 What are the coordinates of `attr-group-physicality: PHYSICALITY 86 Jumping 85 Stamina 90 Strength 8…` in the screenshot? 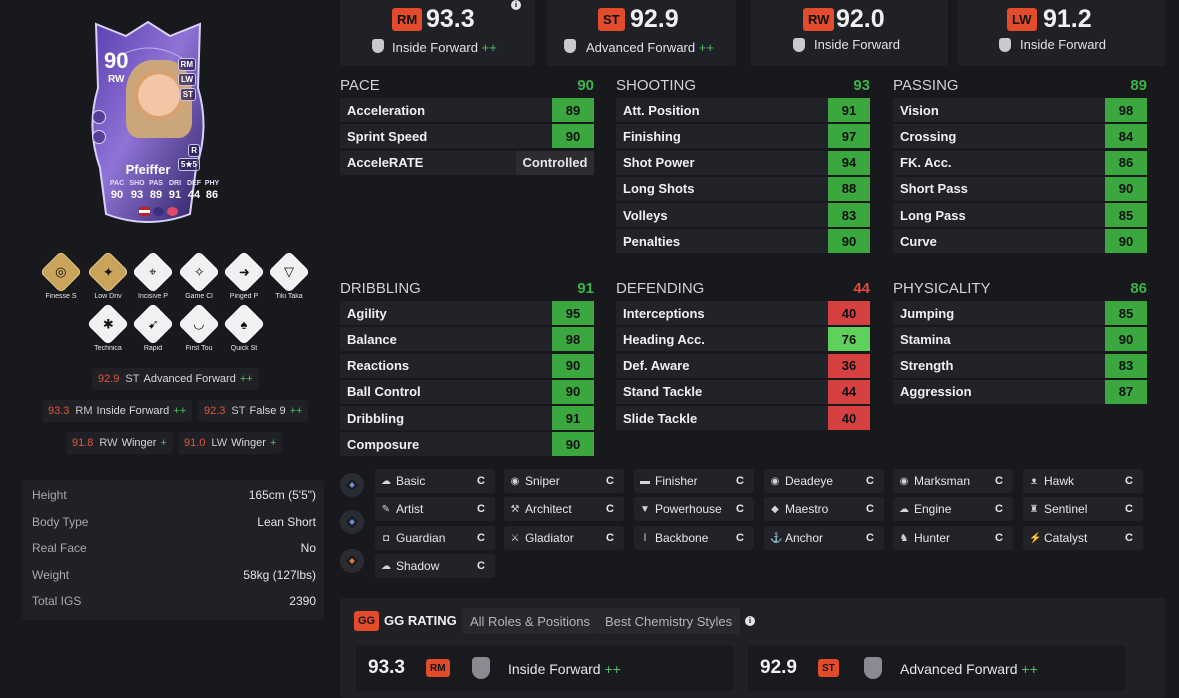 It's located at (1020, 341).